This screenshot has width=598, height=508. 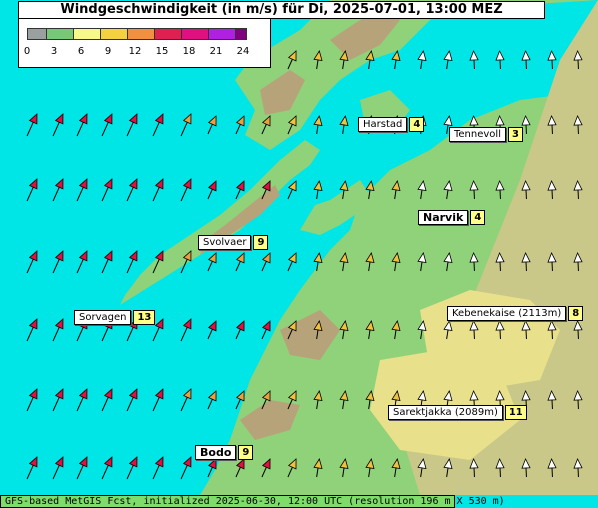 I want to click on place-label-tennevoll: Tennevoll 3, so click(x=486, y=134).